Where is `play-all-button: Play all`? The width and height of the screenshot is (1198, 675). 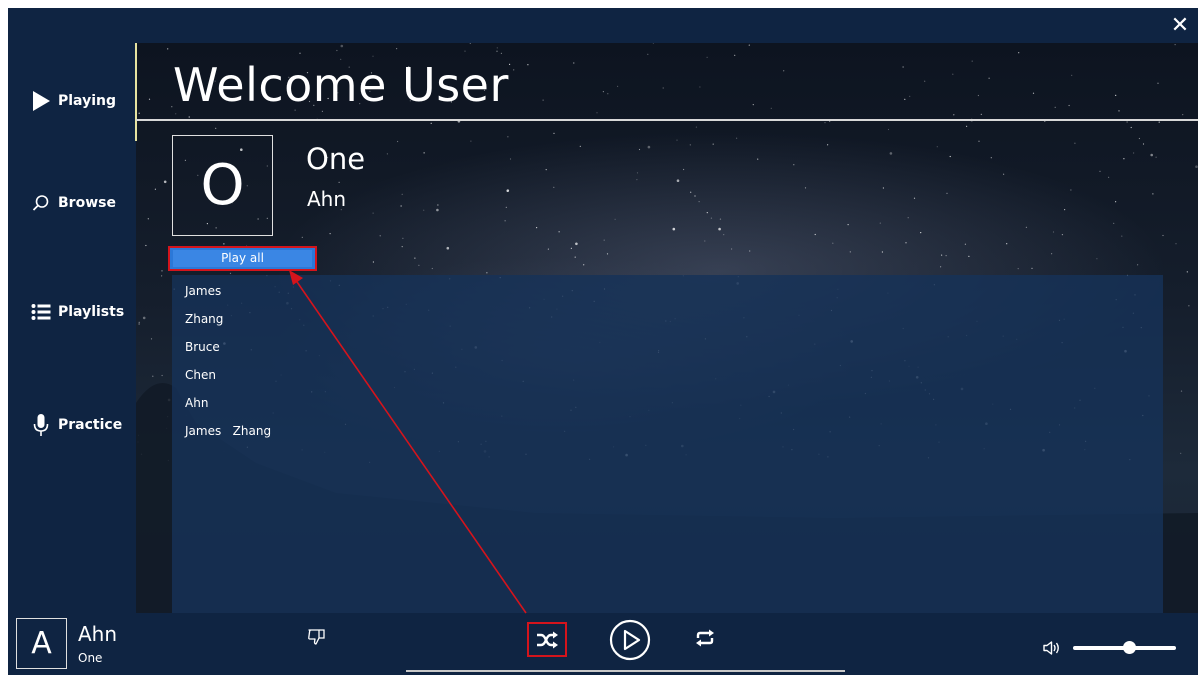 play-all-button: Play all is located at coordinates (242, 258).